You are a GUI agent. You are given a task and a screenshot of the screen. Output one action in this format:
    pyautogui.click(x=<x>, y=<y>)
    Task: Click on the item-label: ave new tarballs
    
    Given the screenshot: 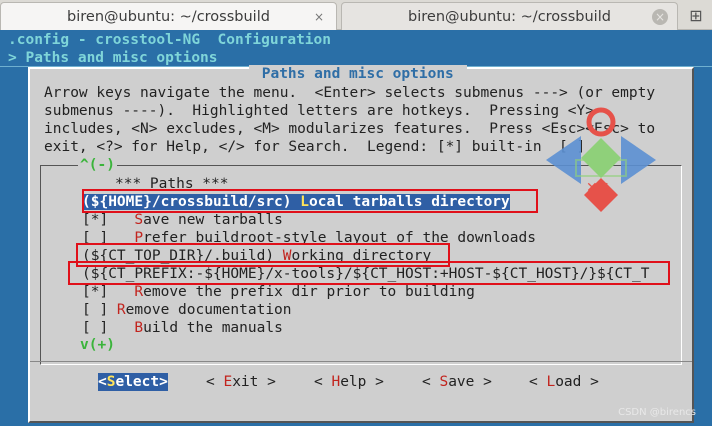 What is the action you would take?
    pyautogui.click(x=213, y=220)
    